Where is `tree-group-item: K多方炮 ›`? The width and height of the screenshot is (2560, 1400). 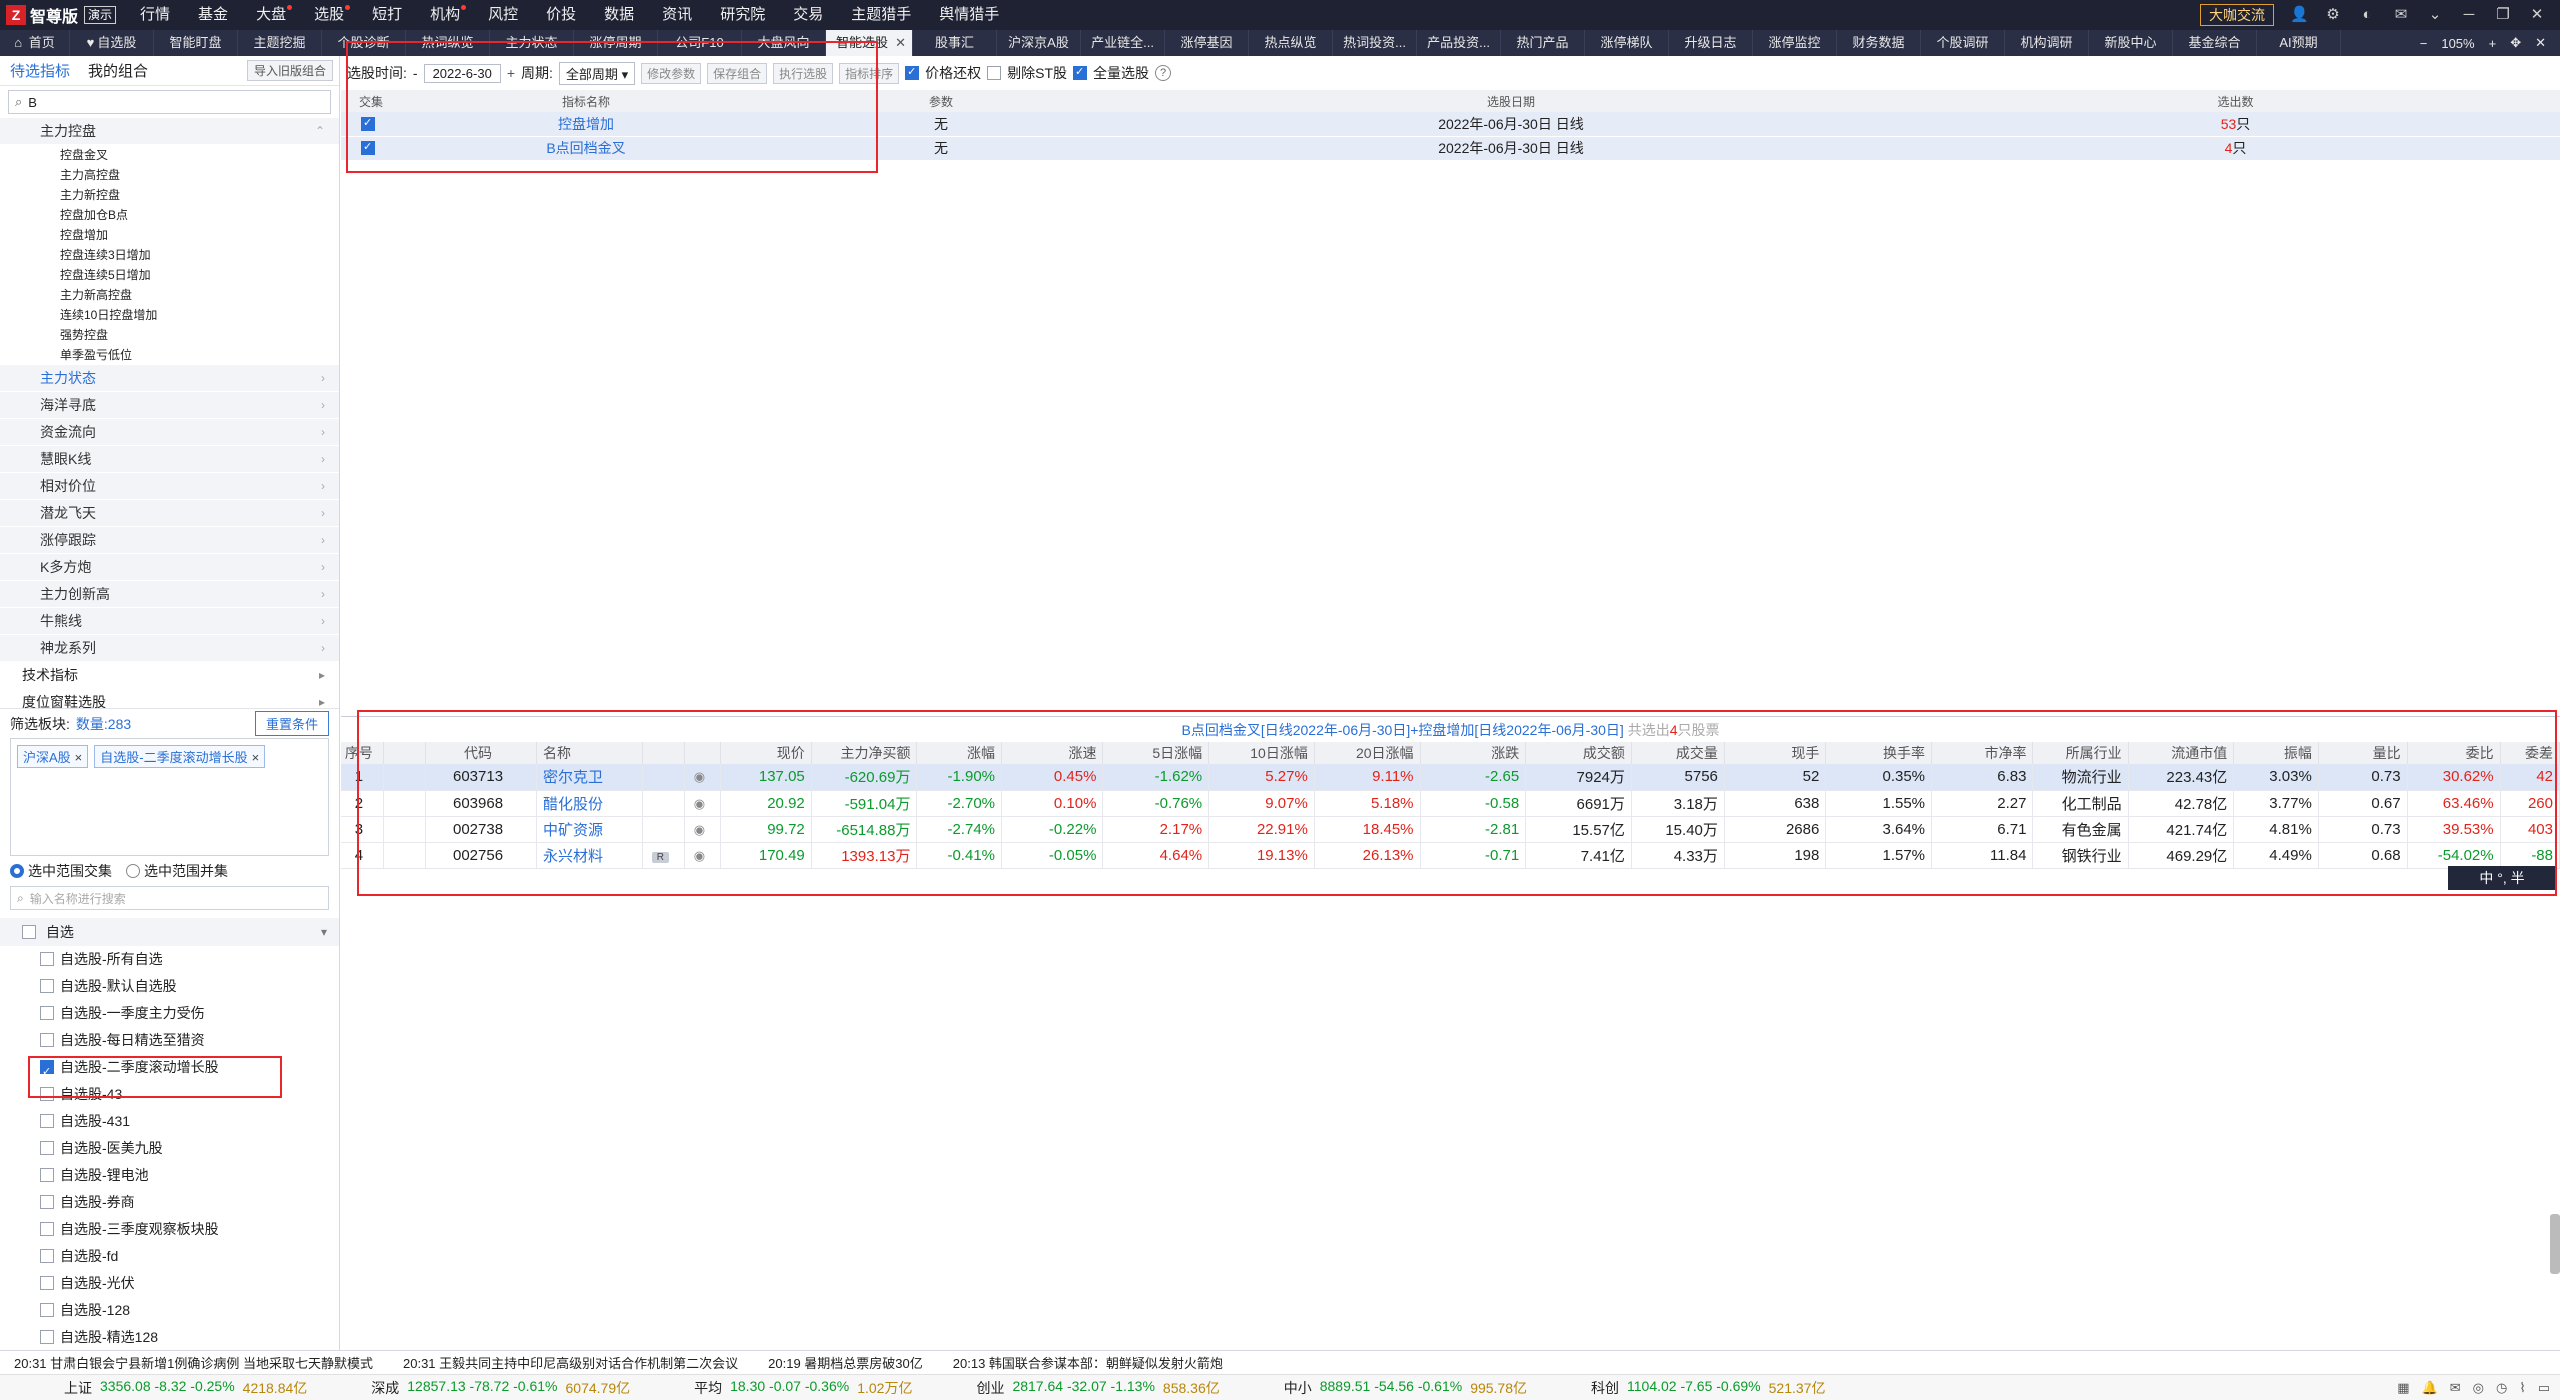 tree-group-item: K多方炮 › is located at coordinates (169, 567).